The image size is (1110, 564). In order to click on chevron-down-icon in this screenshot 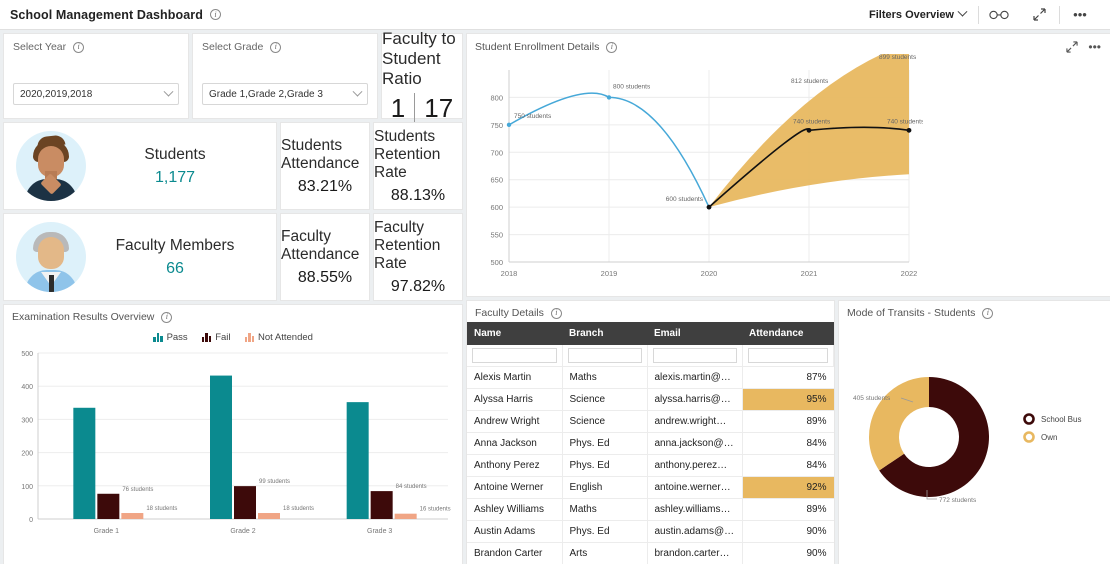, I will do `click(962, 11)`.